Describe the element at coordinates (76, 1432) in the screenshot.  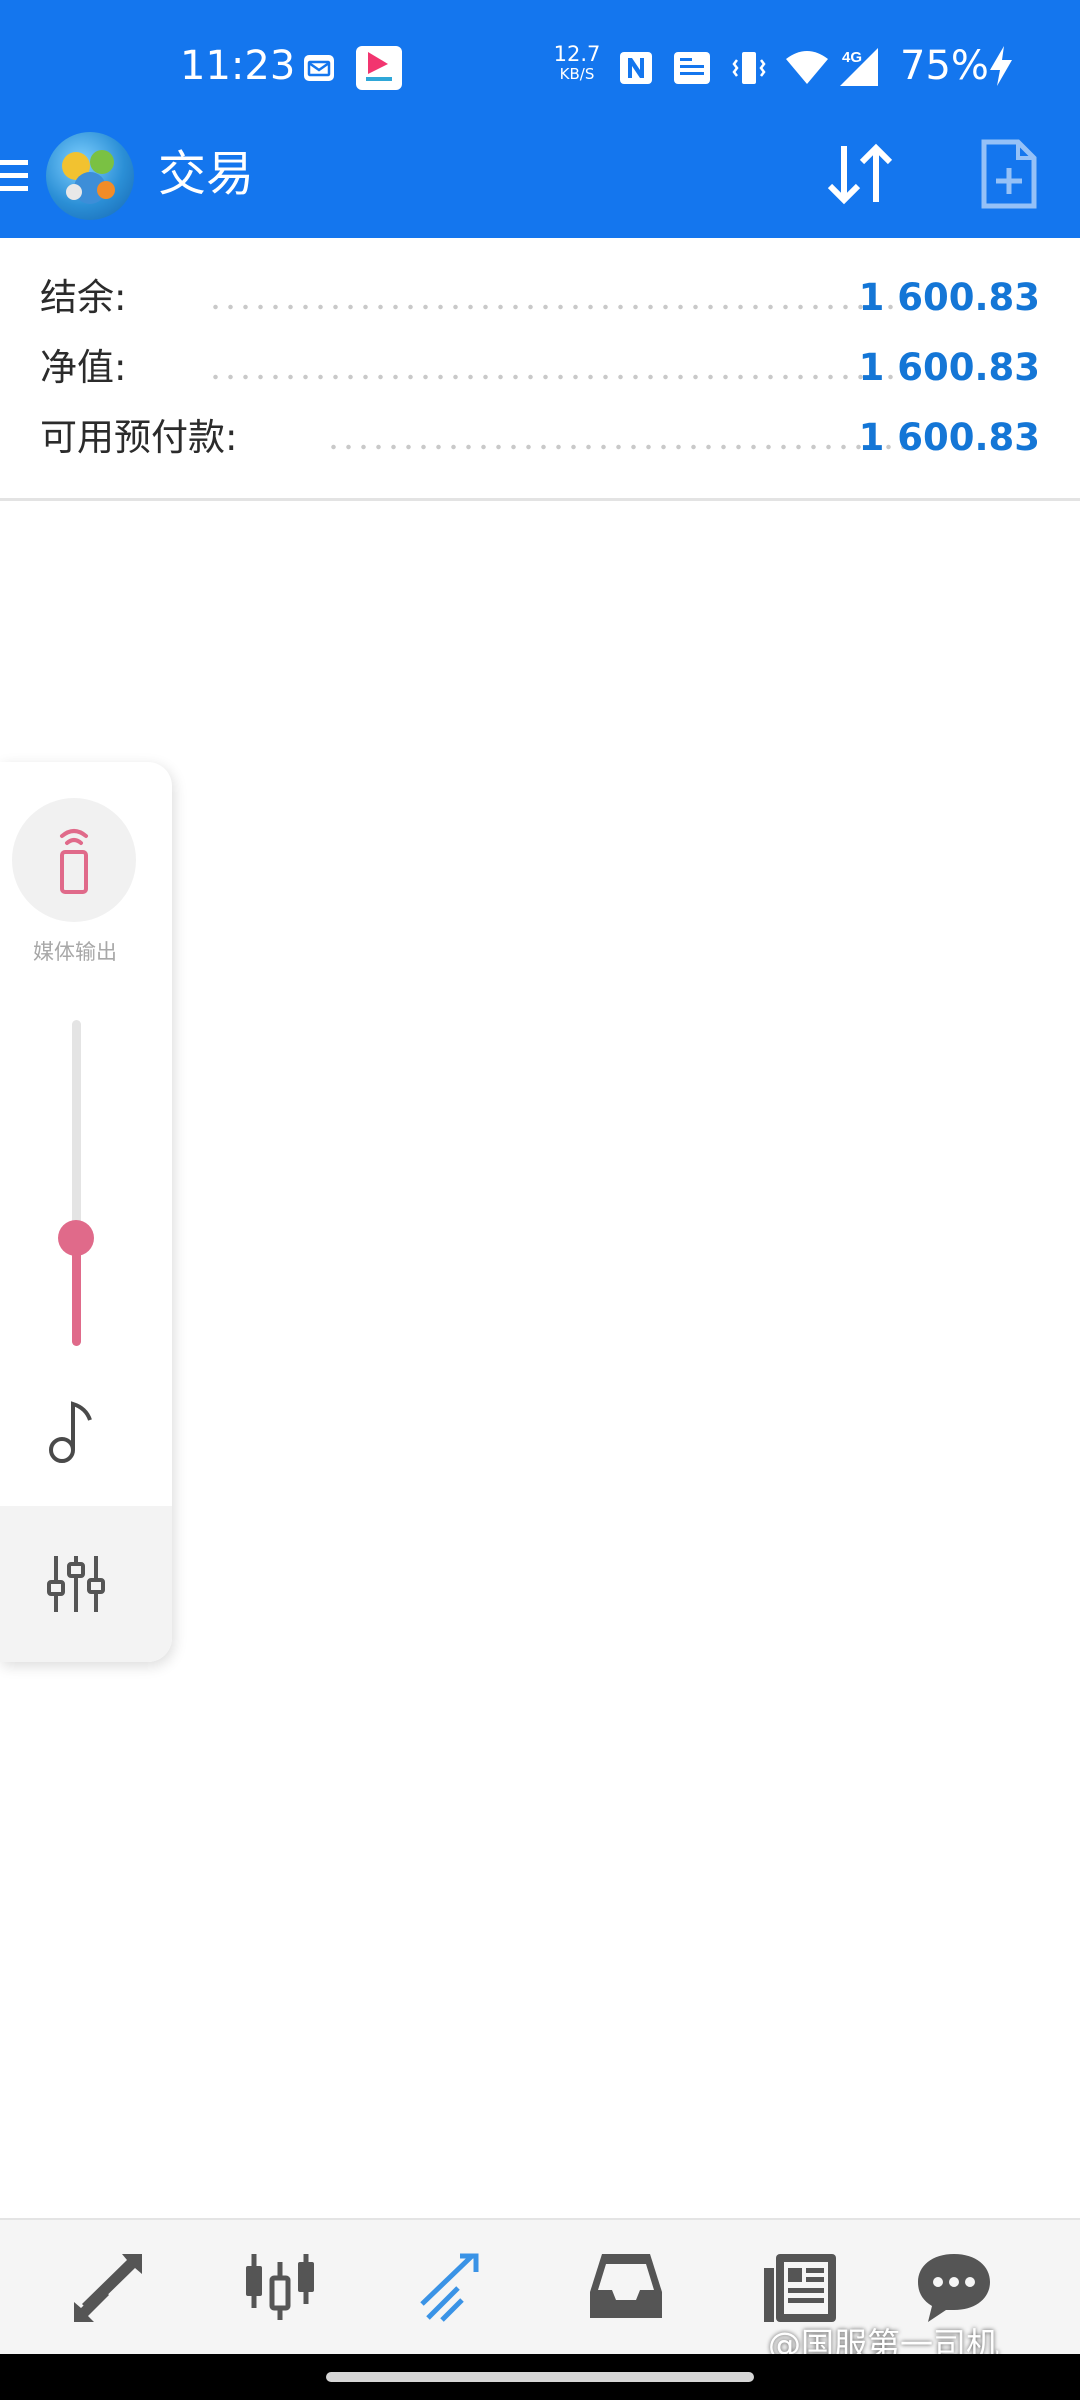
I see `music-note-icon` at that location.